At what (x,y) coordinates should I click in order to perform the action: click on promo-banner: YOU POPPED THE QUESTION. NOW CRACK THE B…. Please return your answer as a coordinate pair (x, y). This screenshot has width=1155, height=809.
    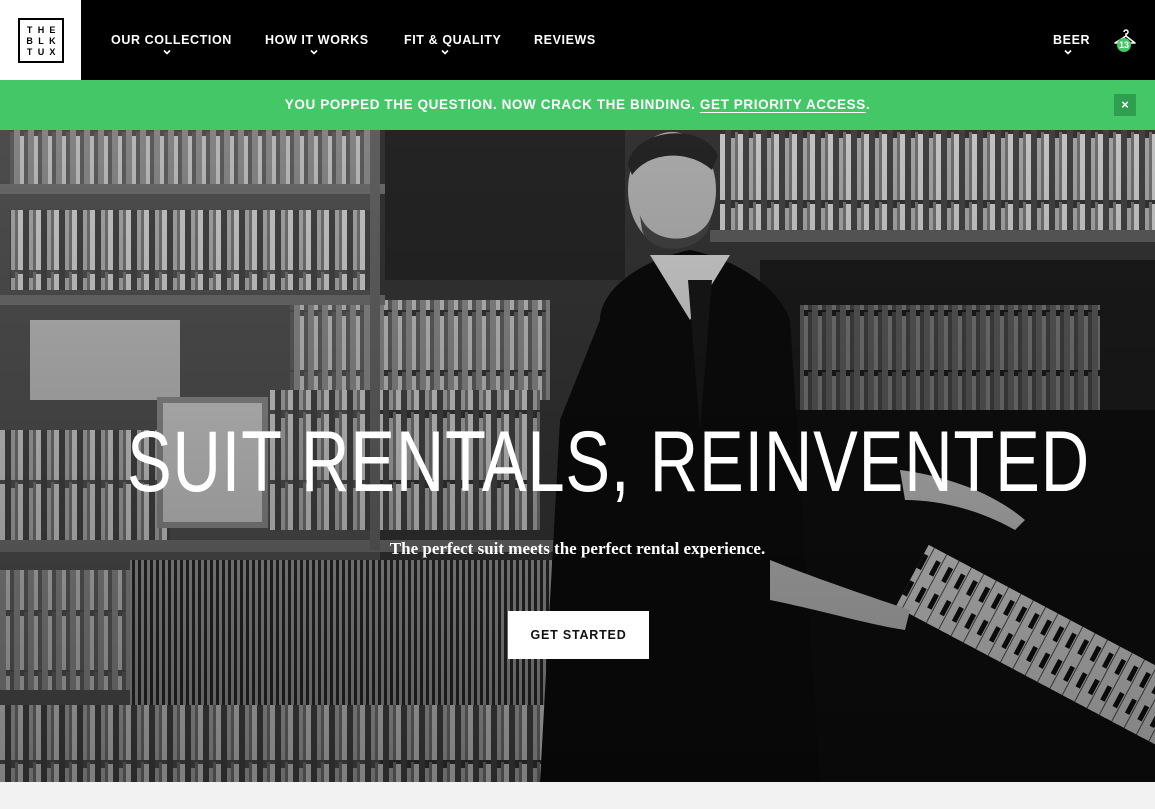
    Looking at the image, I should click on (577, 105).